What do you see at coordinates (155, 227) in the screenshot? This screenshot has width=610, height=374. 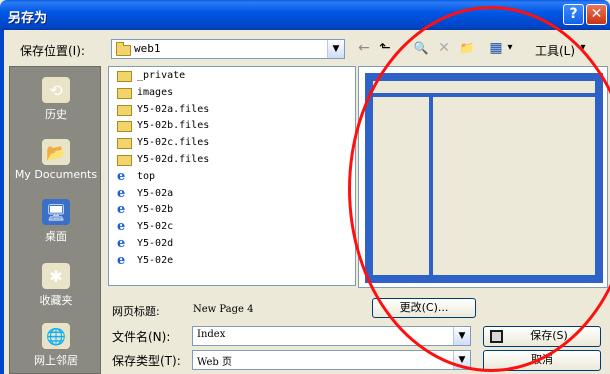 I see `file-name: Y5-02c` at bounding box center [155, 227].